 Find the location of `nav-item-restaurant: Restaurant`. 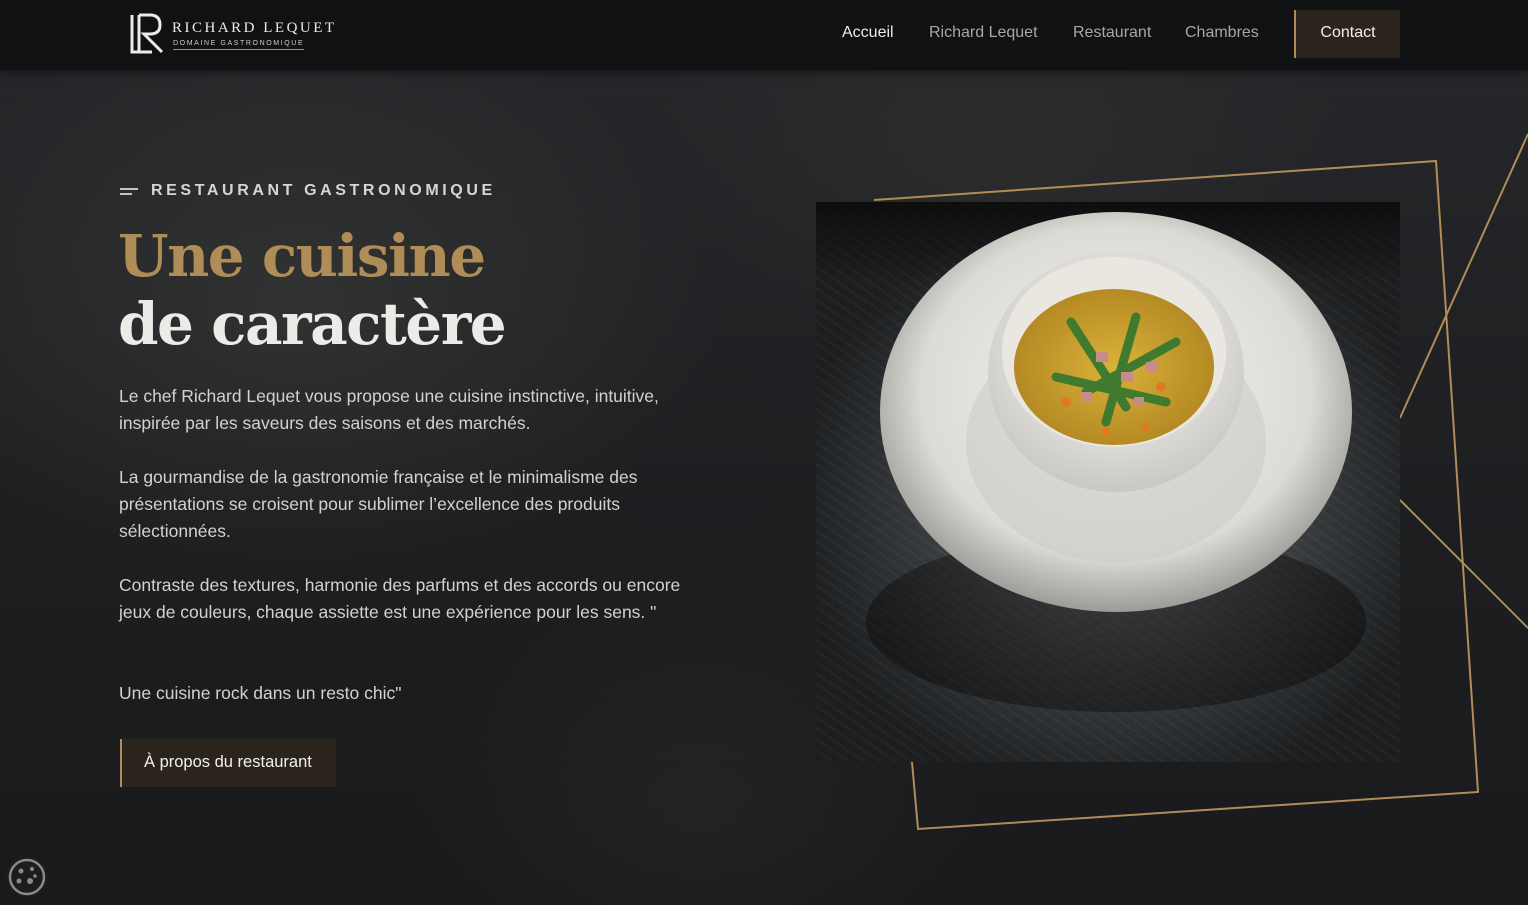

nav-item-restaurant: Restaurant is located at coordinates (1112, 33).